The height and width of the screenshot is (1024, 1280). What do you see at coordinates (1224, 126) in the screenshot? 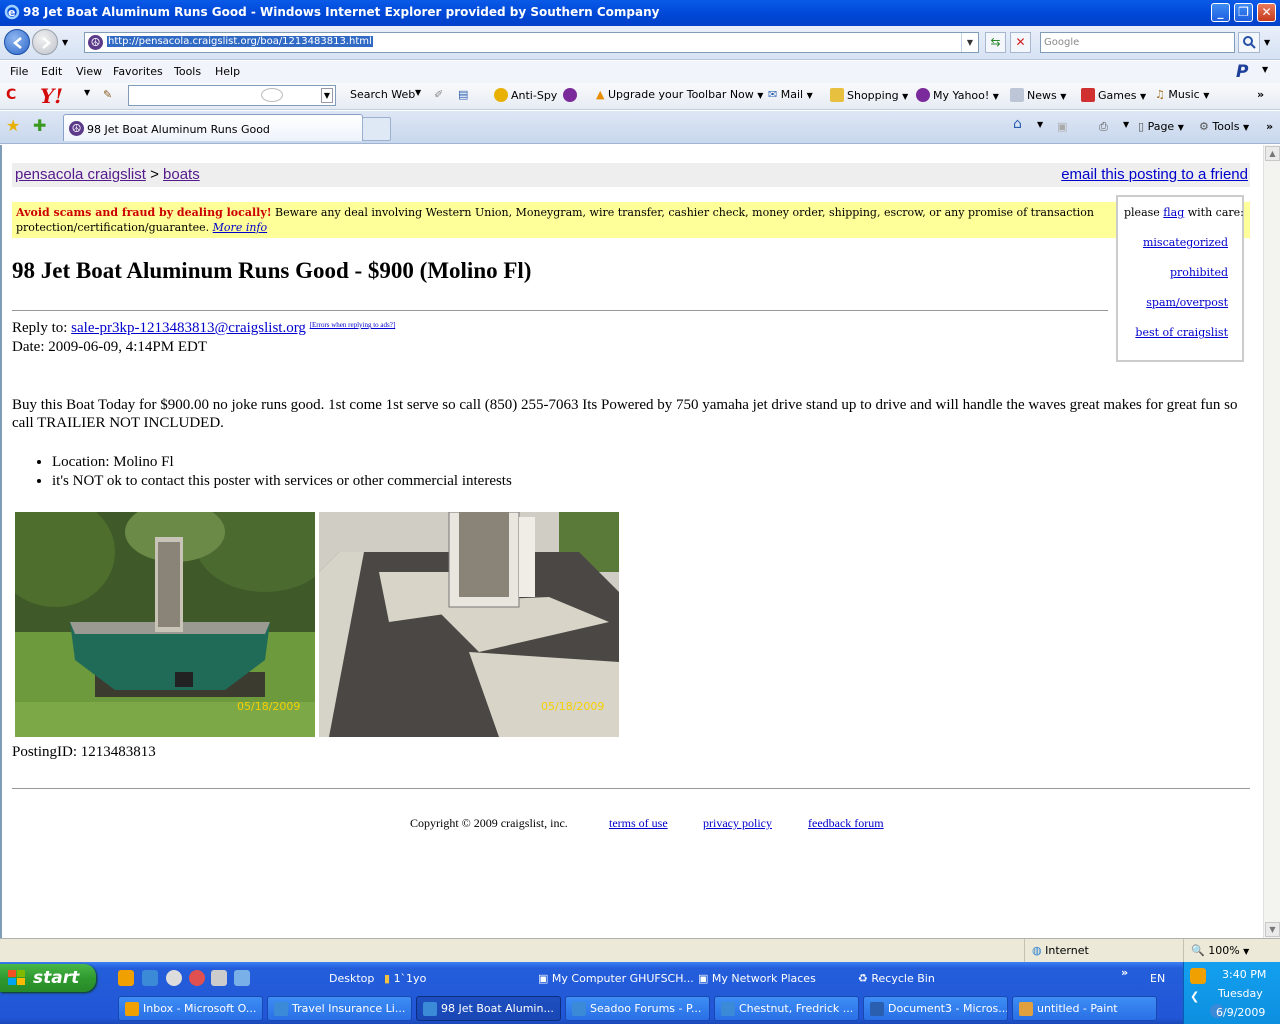
I see `tools-menu-button: ⚙ Tools ▼` at bounding box center [1224, 126].